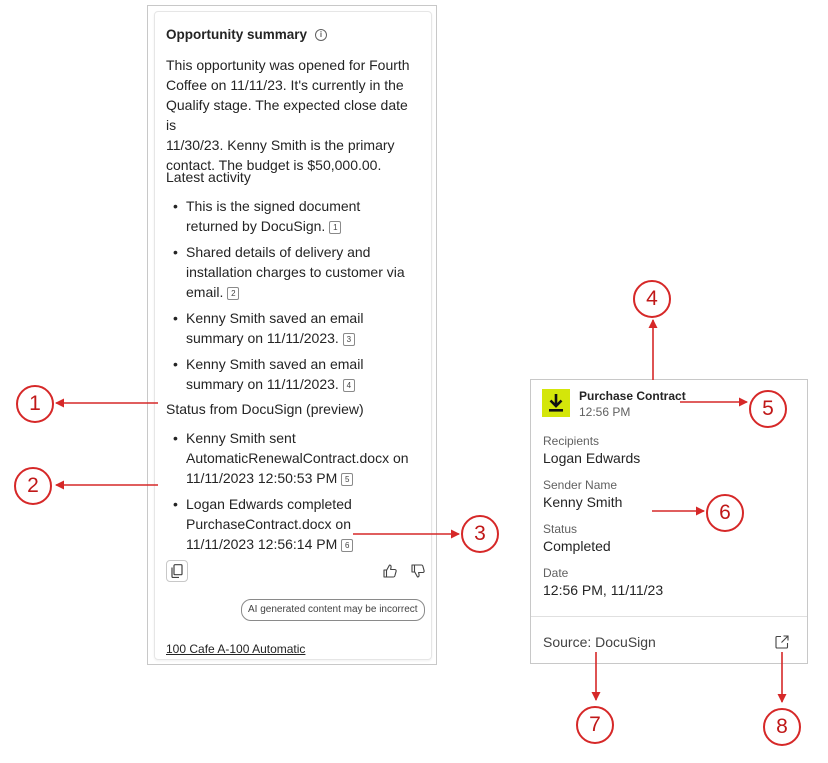 The image size is (828, 763). What do you see at coordinates (592, 458) in the screenshot?
I see `recipients-value: Logan Edwards` at bounding box center [592, 458].